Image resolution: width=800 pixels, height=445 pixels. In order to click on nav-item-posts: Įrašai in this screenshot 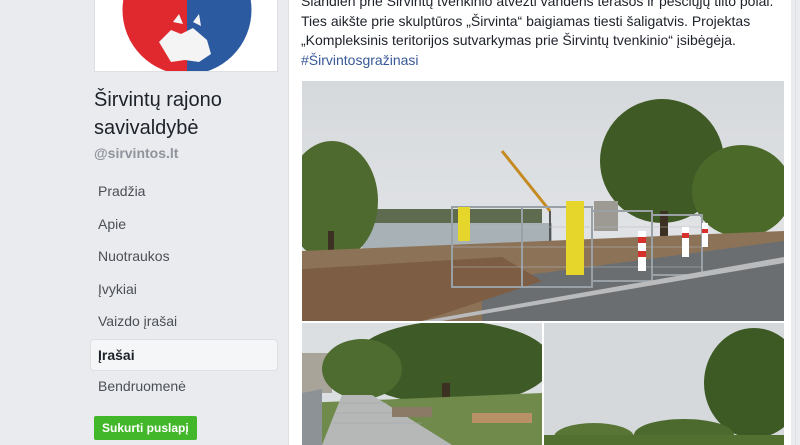, I will do `click(184, 354)`.